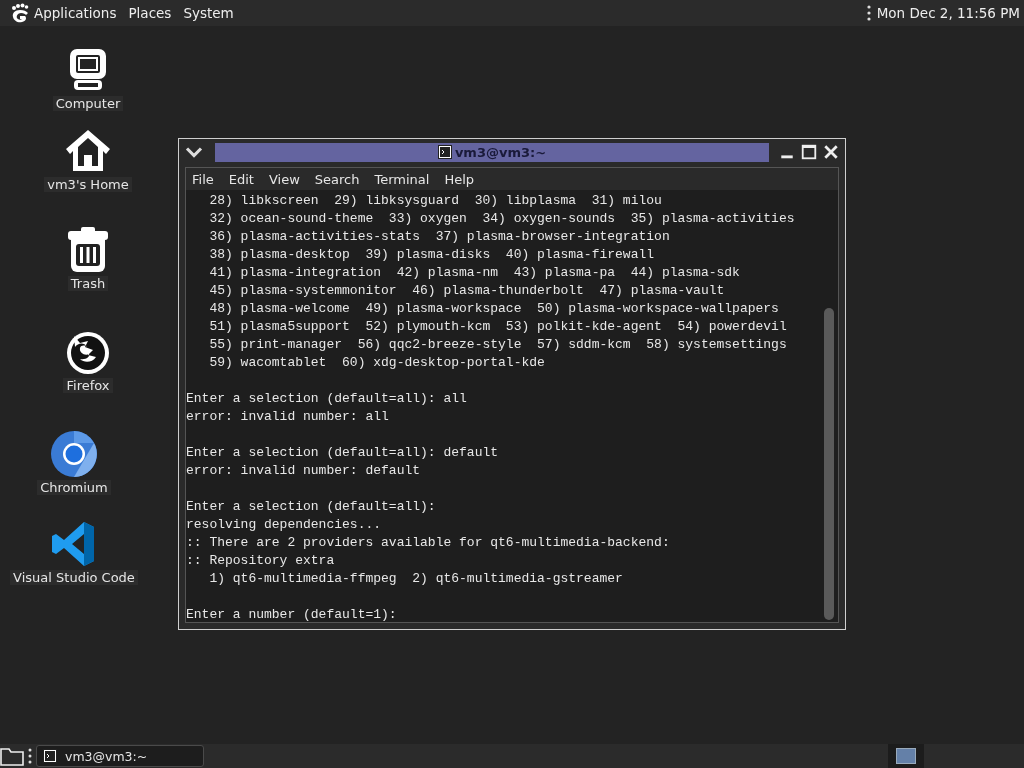  Describe the element at coordinates (30, 756) in the screenshot. I see `handle-icon` at that location.